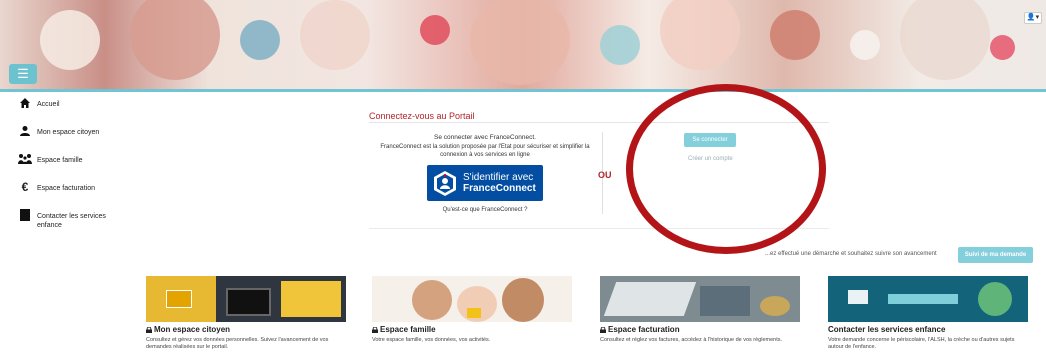 The image size is (1046, 360). What do you see at coordinates (25, 187) in the screenshot?
I see `euro-icon: €` at bounding box center [25, 187].